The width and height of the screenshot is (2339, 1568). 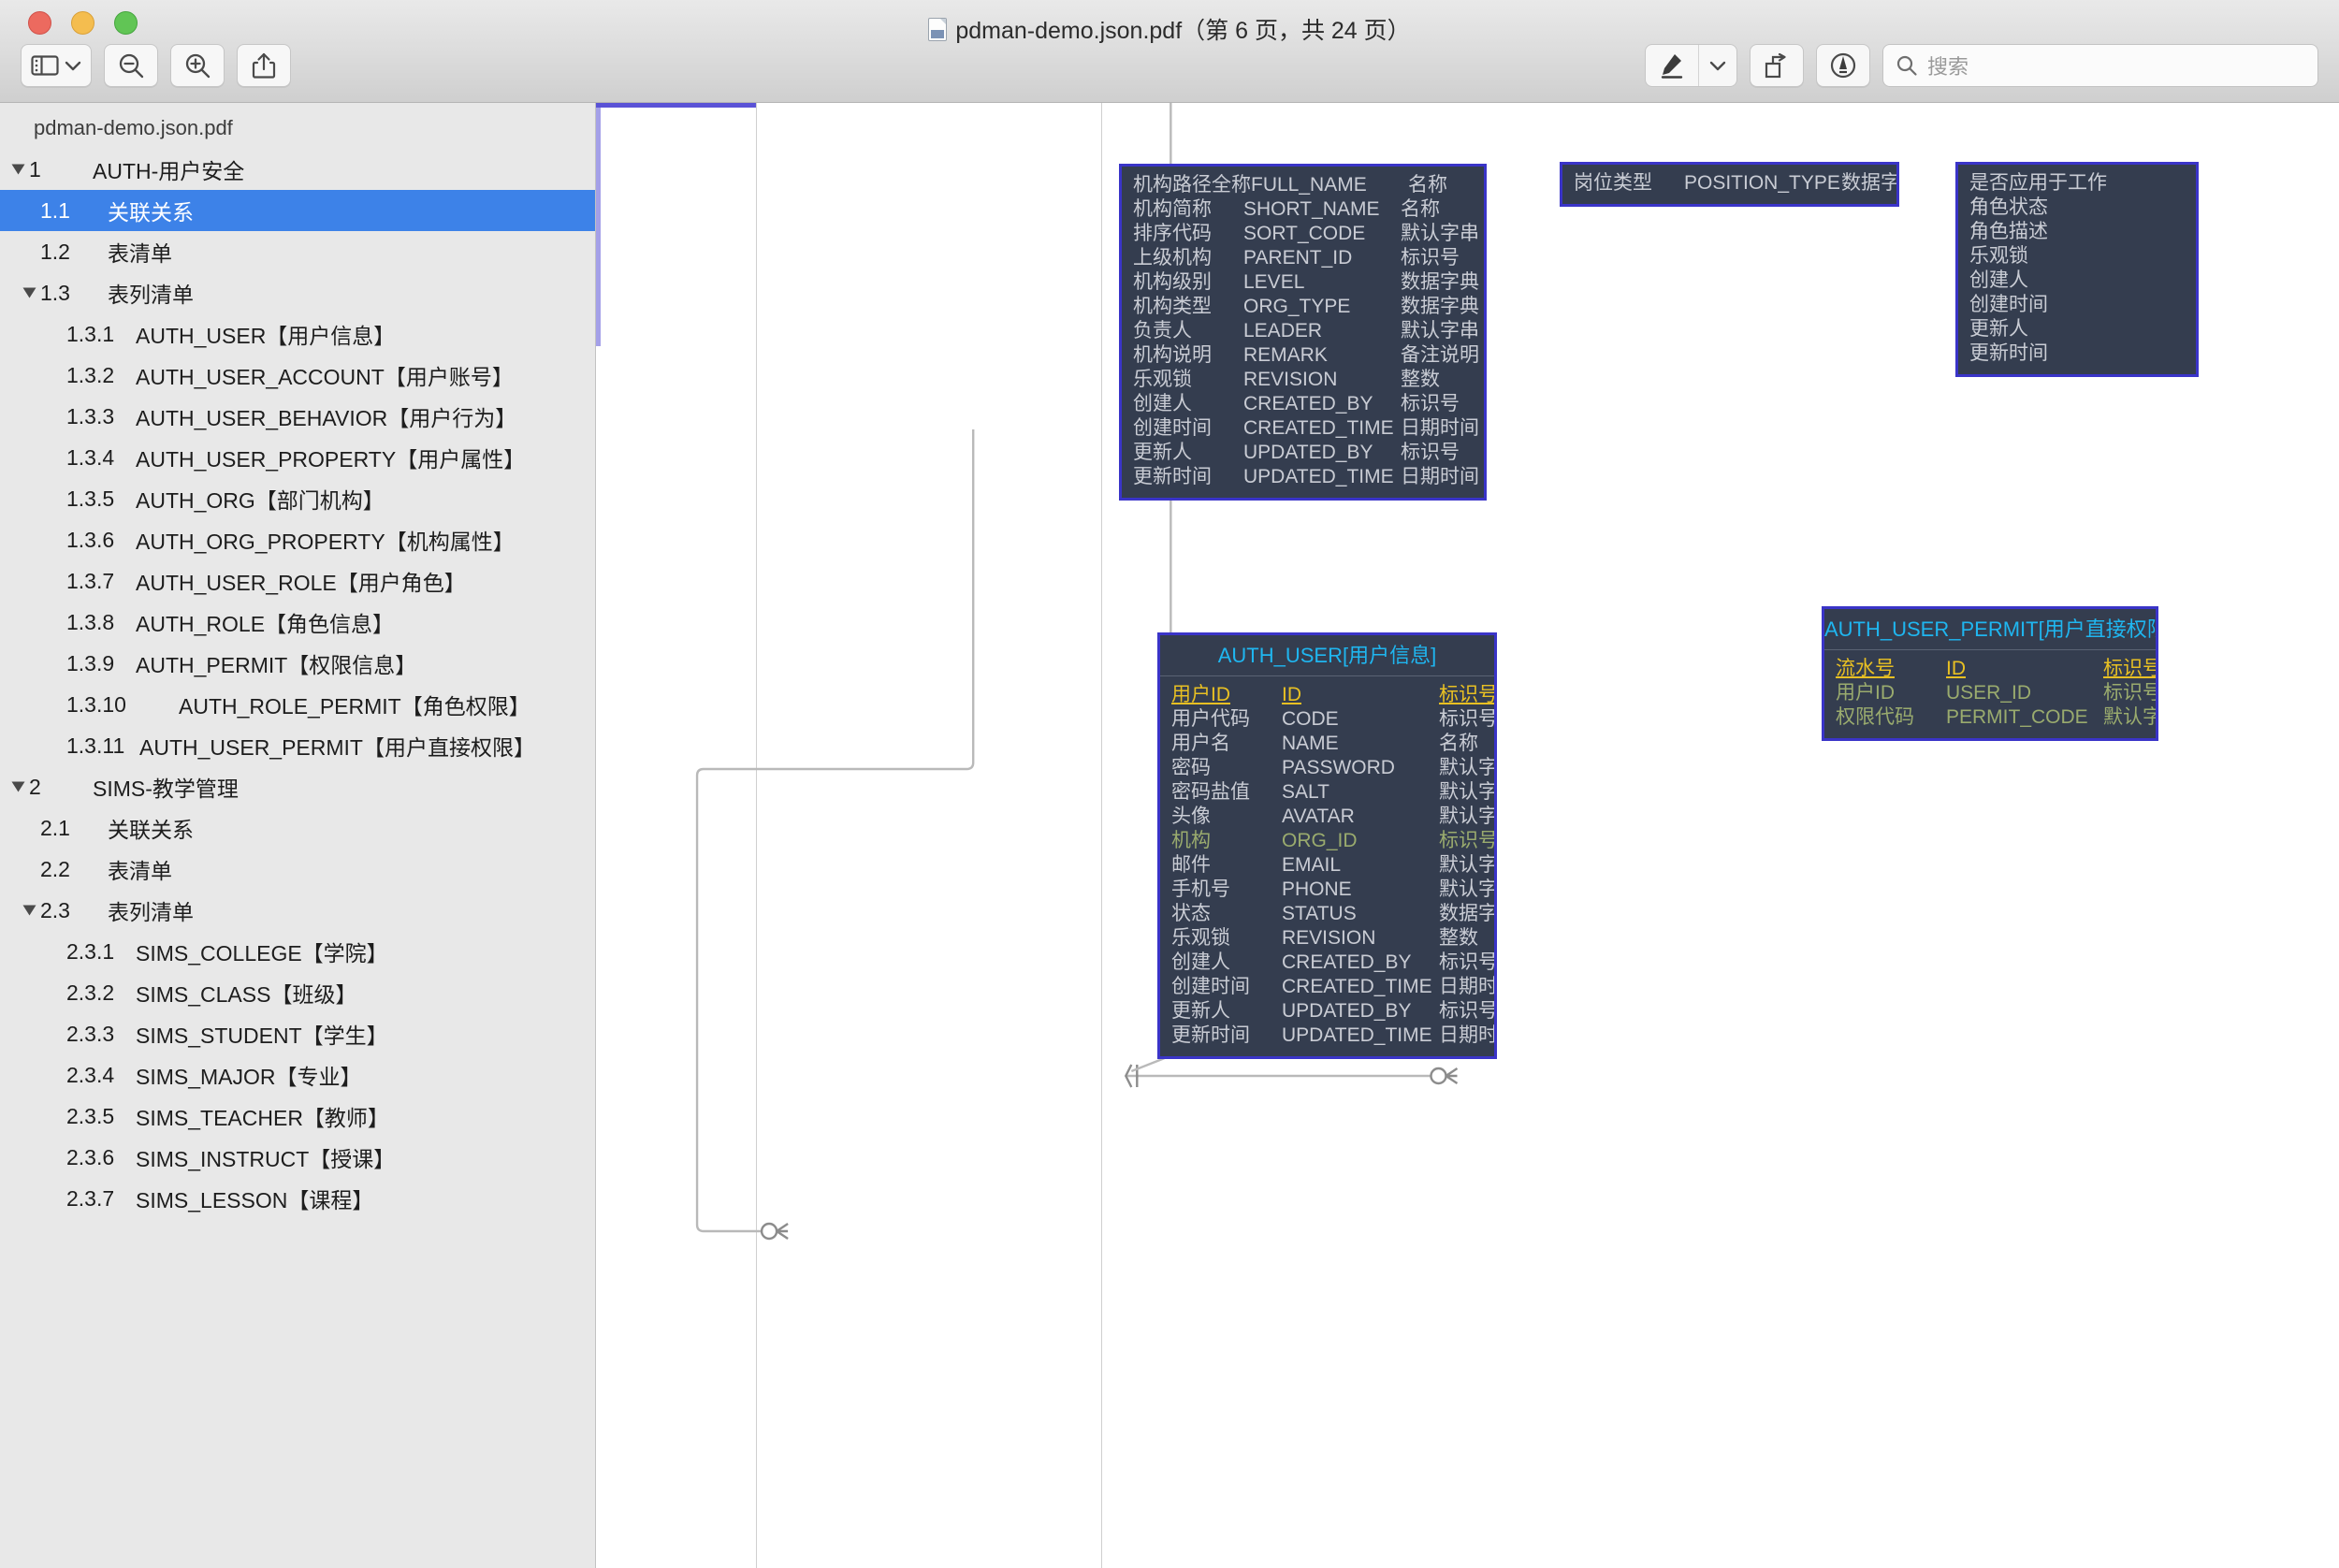 I want to click on er-column-cn: 状态, so click(x=1191, y=914).